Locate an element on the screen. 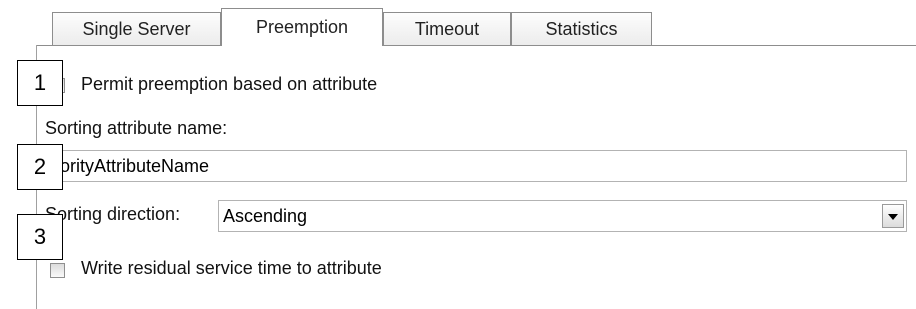  tab-timeout: Timeout is located at coordinates (447, 28).